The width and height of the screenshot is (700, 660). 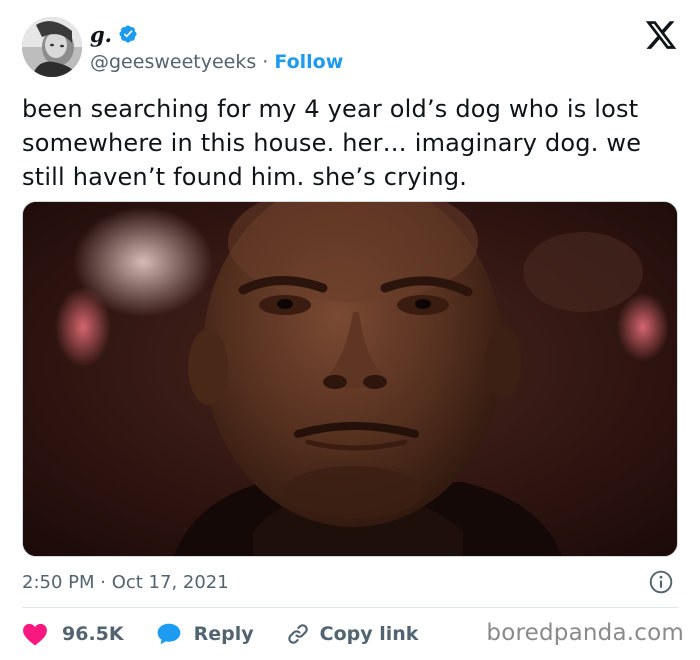 I want to click on tweet-actions: 96.5K Reply Copy link, so click(x=220, y=634).